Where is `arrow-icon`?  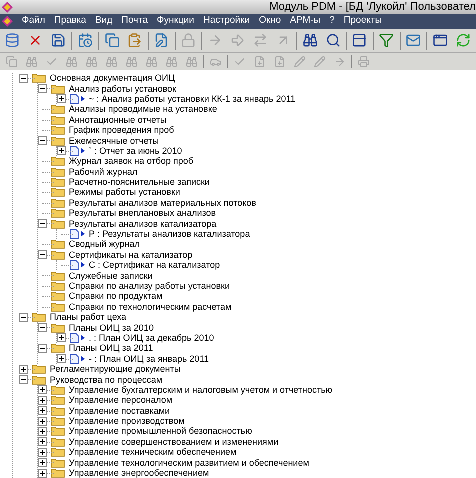
arrow-icon is located at coordinates (260, 40).